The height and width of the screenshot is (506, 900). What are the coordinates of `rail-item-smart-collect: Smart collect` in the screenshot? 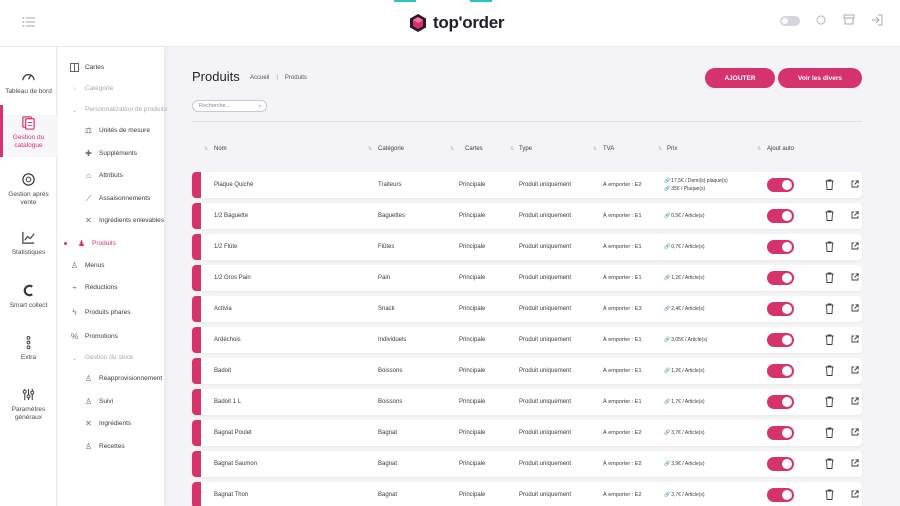 It's located at (28, 296).